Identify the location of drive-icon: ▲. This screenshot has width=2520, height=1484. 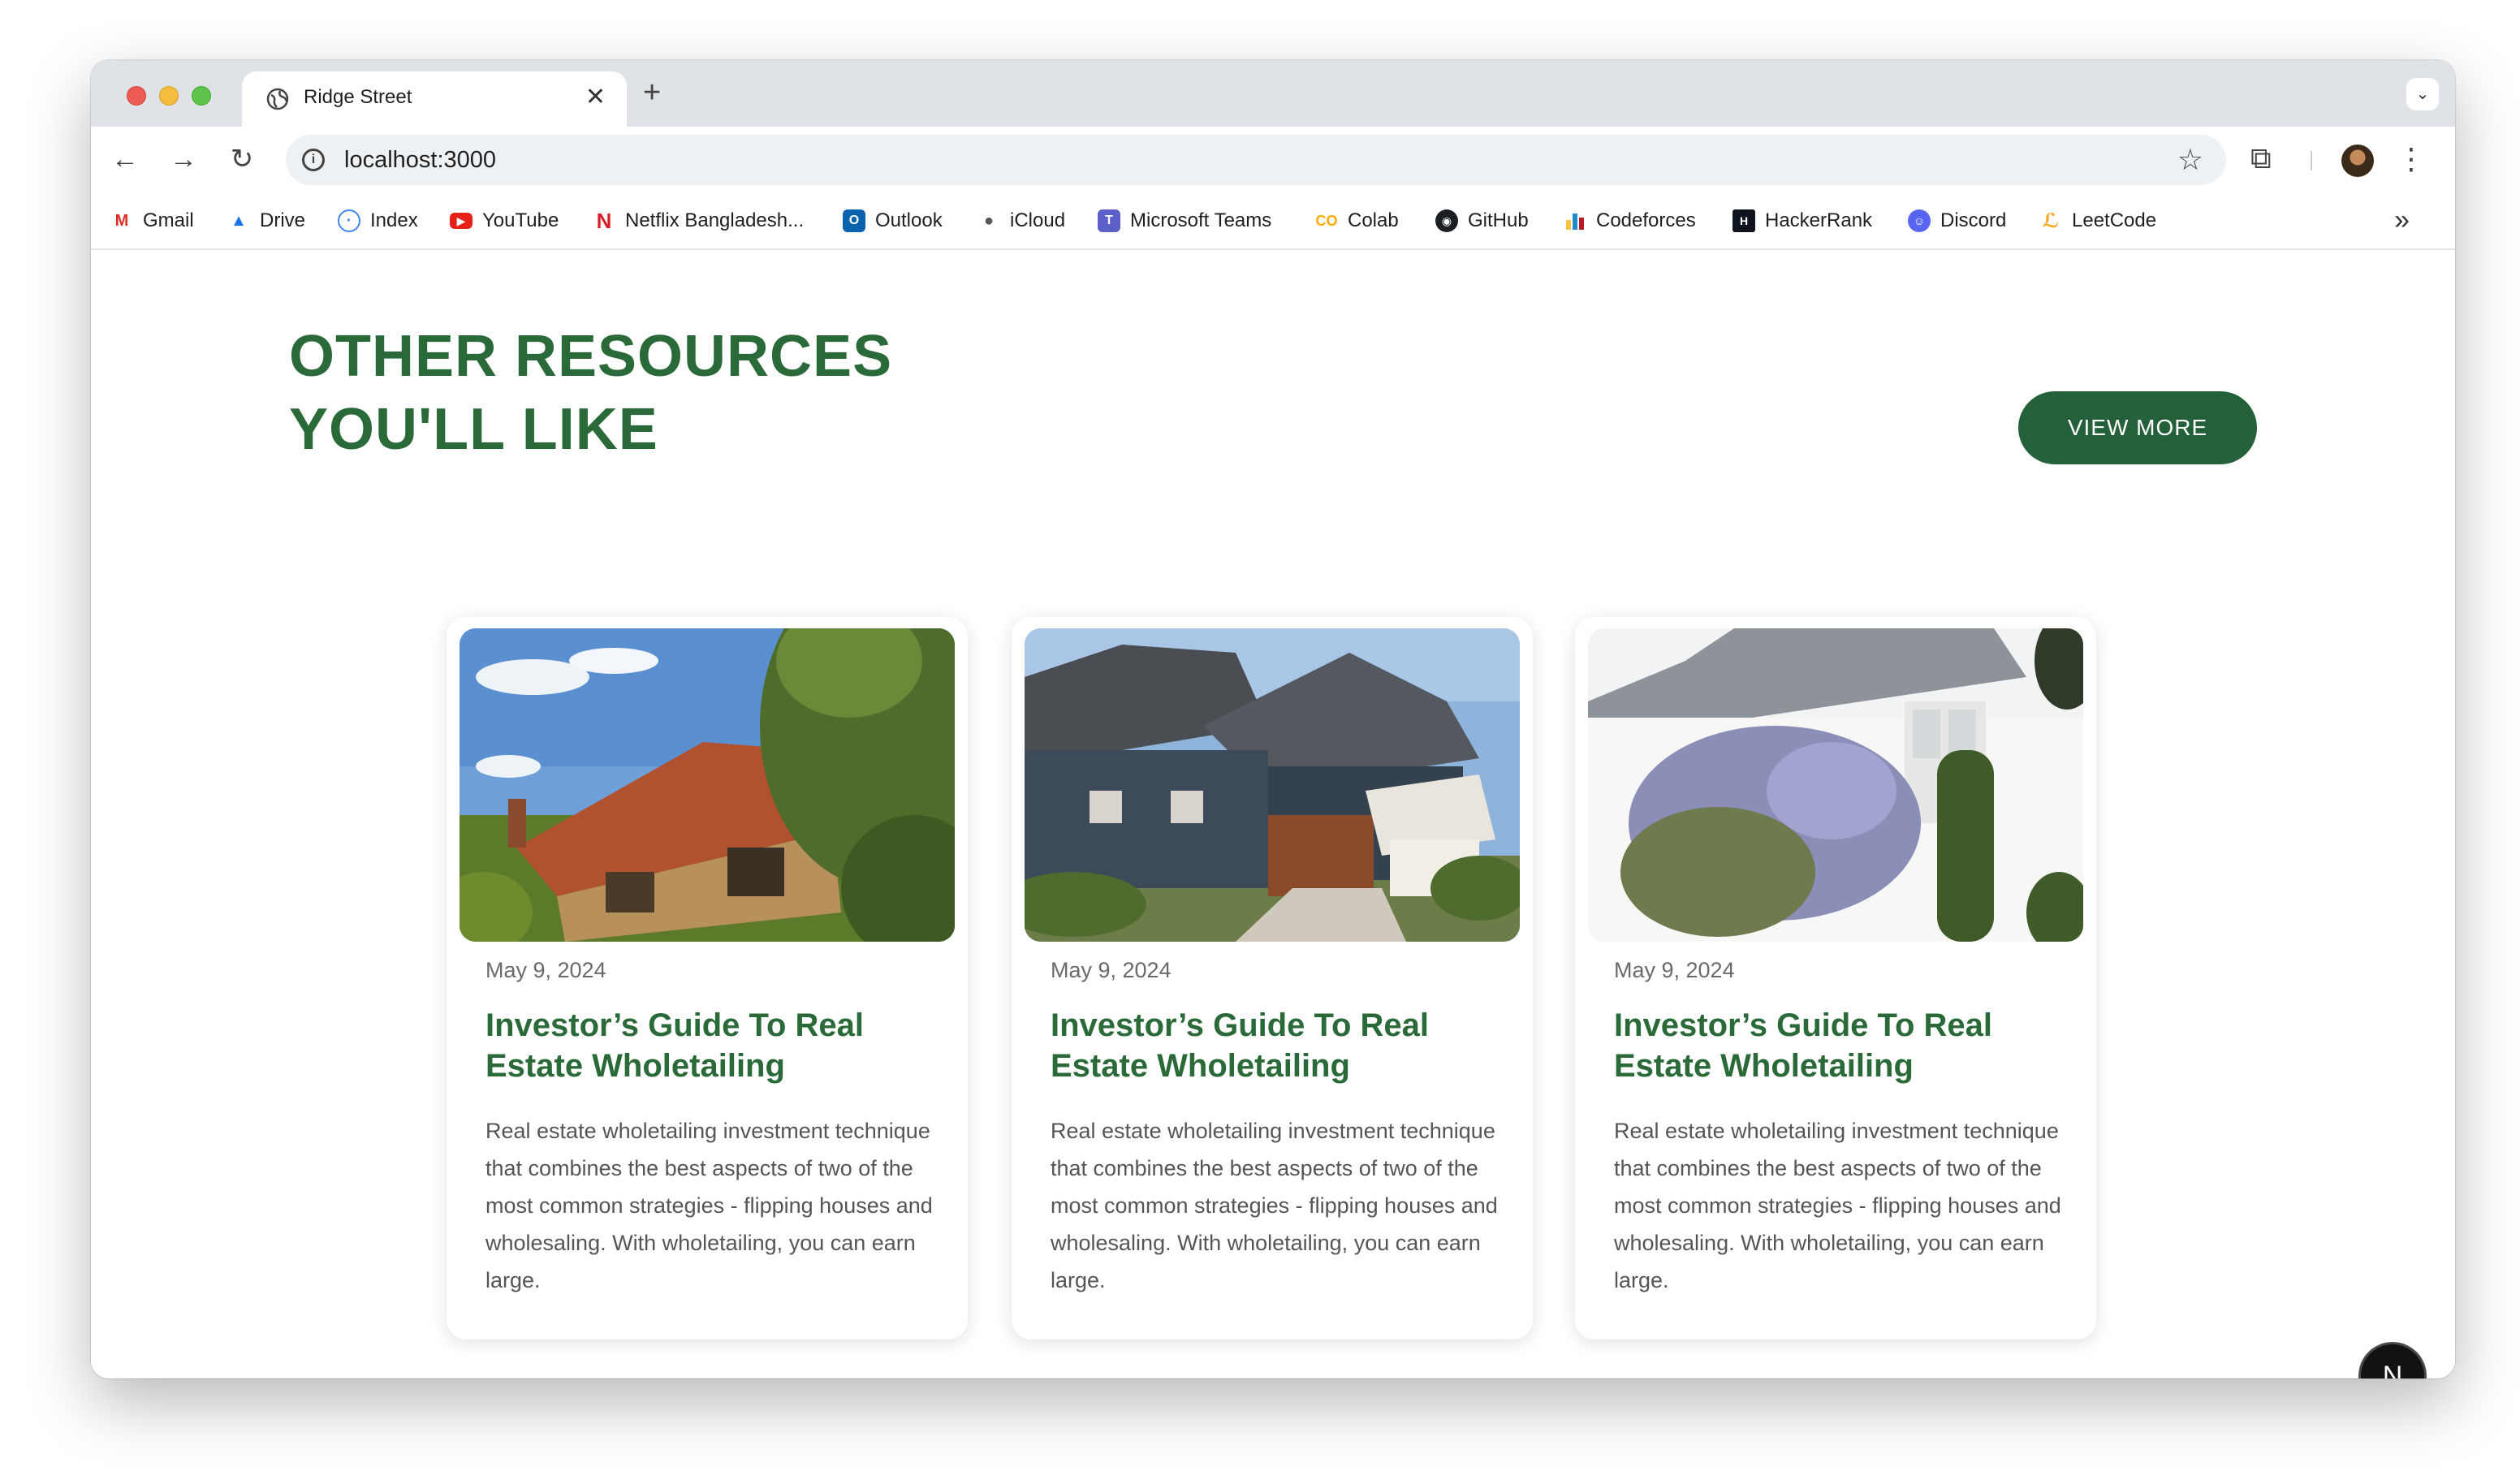
(239, 220).